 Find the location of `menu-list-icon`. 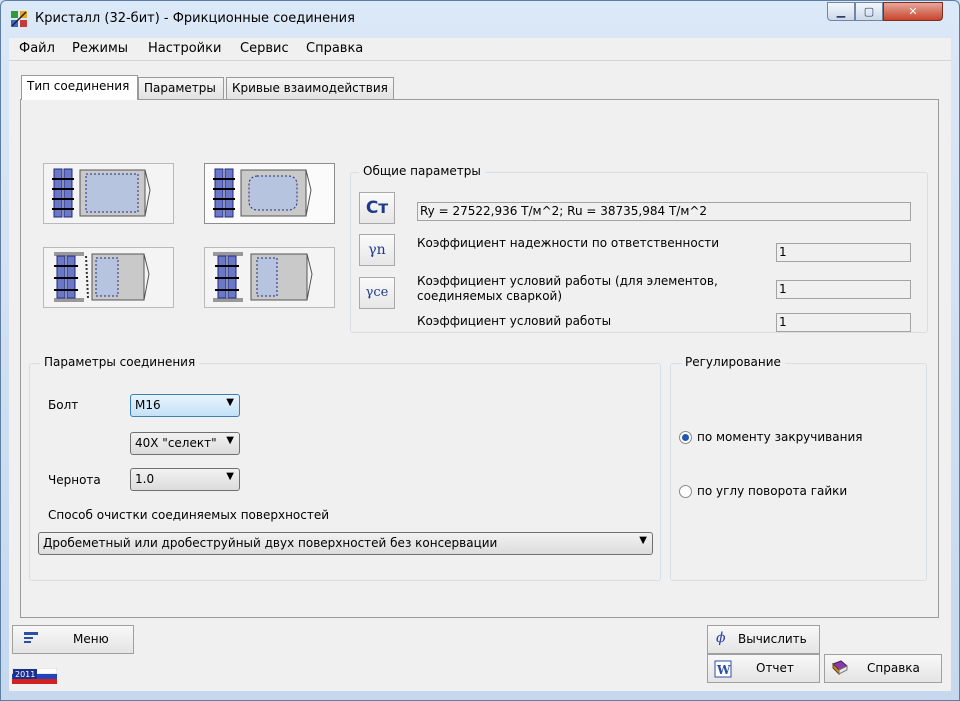

menu-list-icon is located at coordinates (31, 637).